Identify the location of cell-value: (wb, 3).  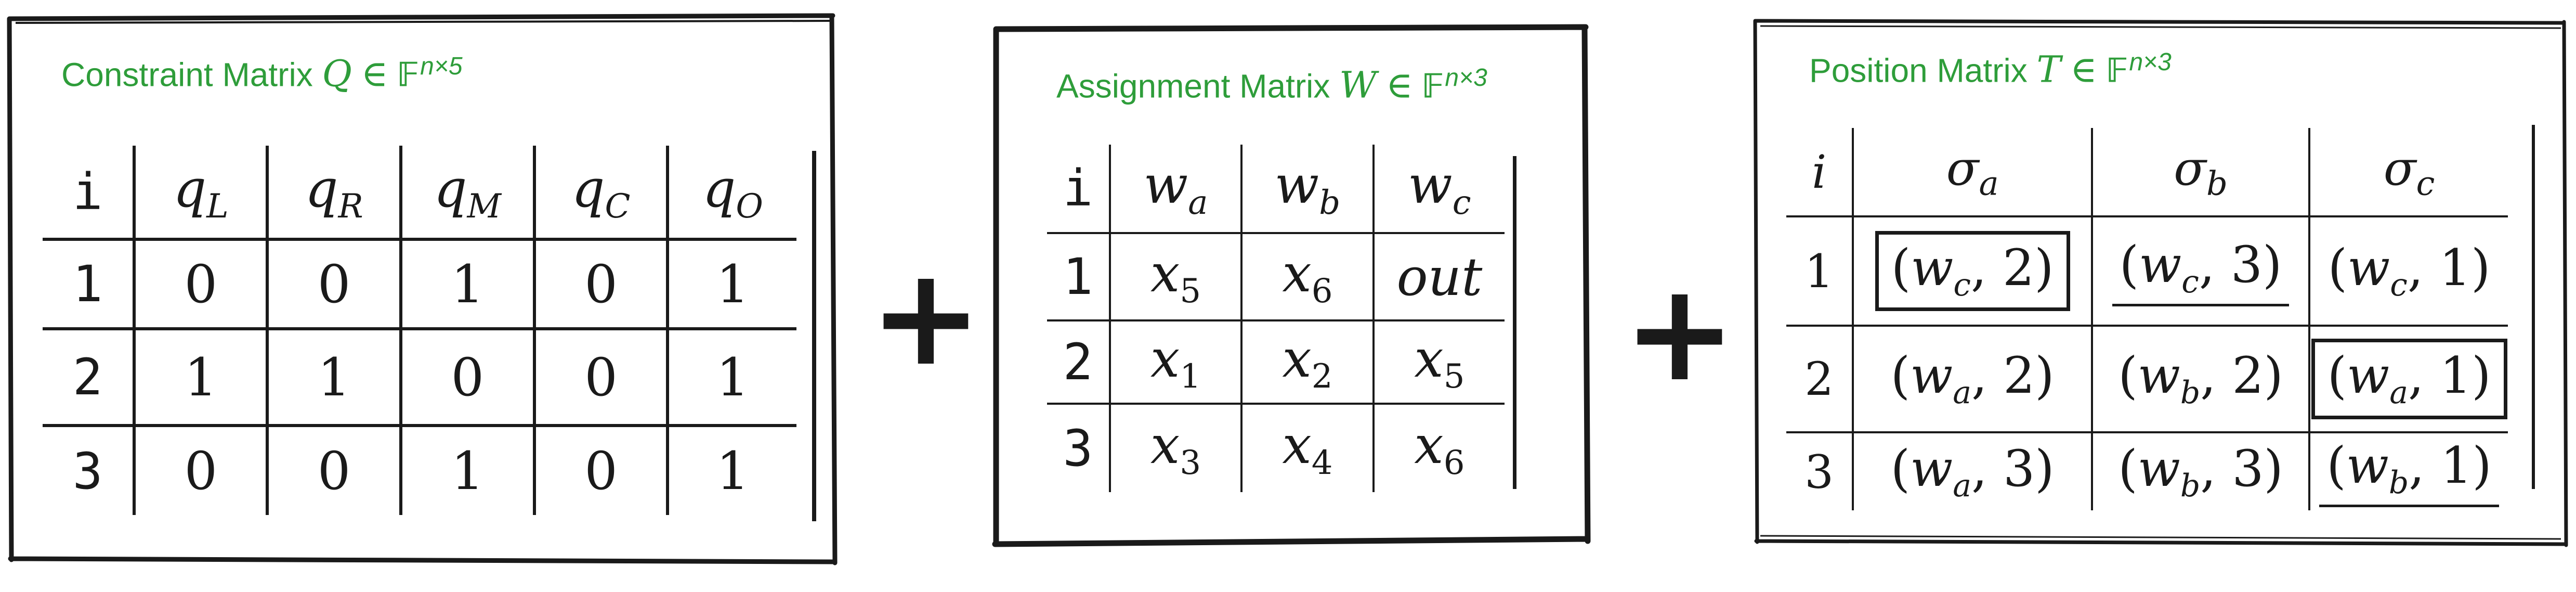
(2200, 472).